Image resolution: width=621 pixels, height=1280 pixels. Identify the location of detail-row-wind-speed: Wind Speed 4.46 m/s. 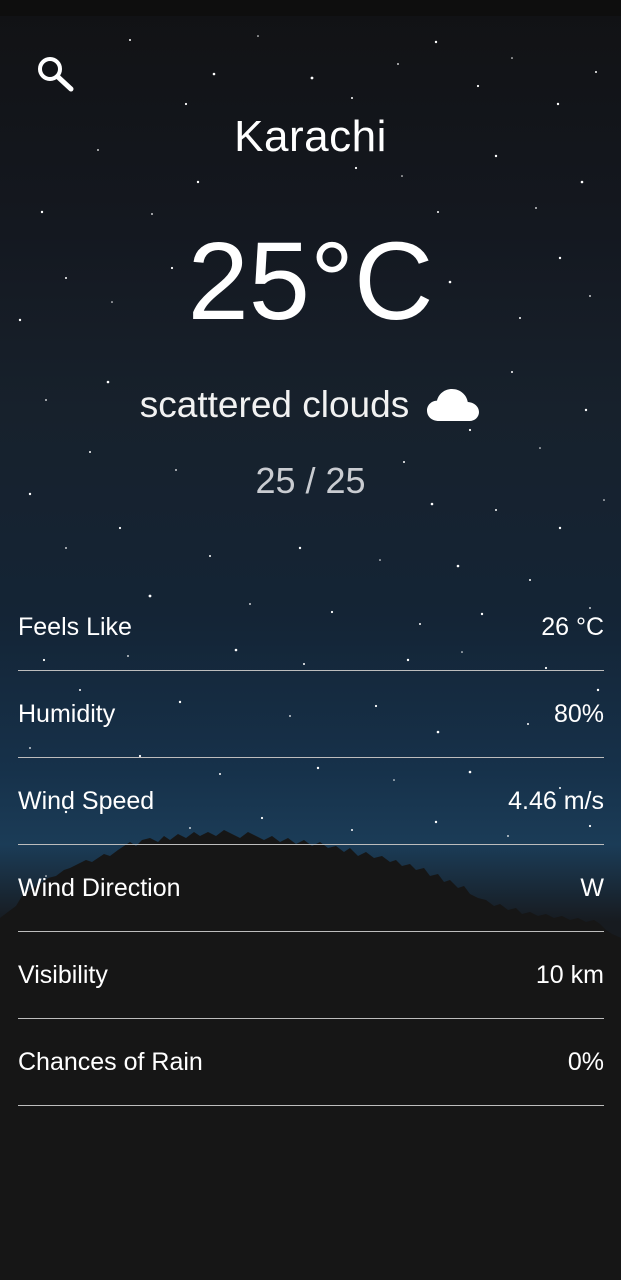
(311, 801).